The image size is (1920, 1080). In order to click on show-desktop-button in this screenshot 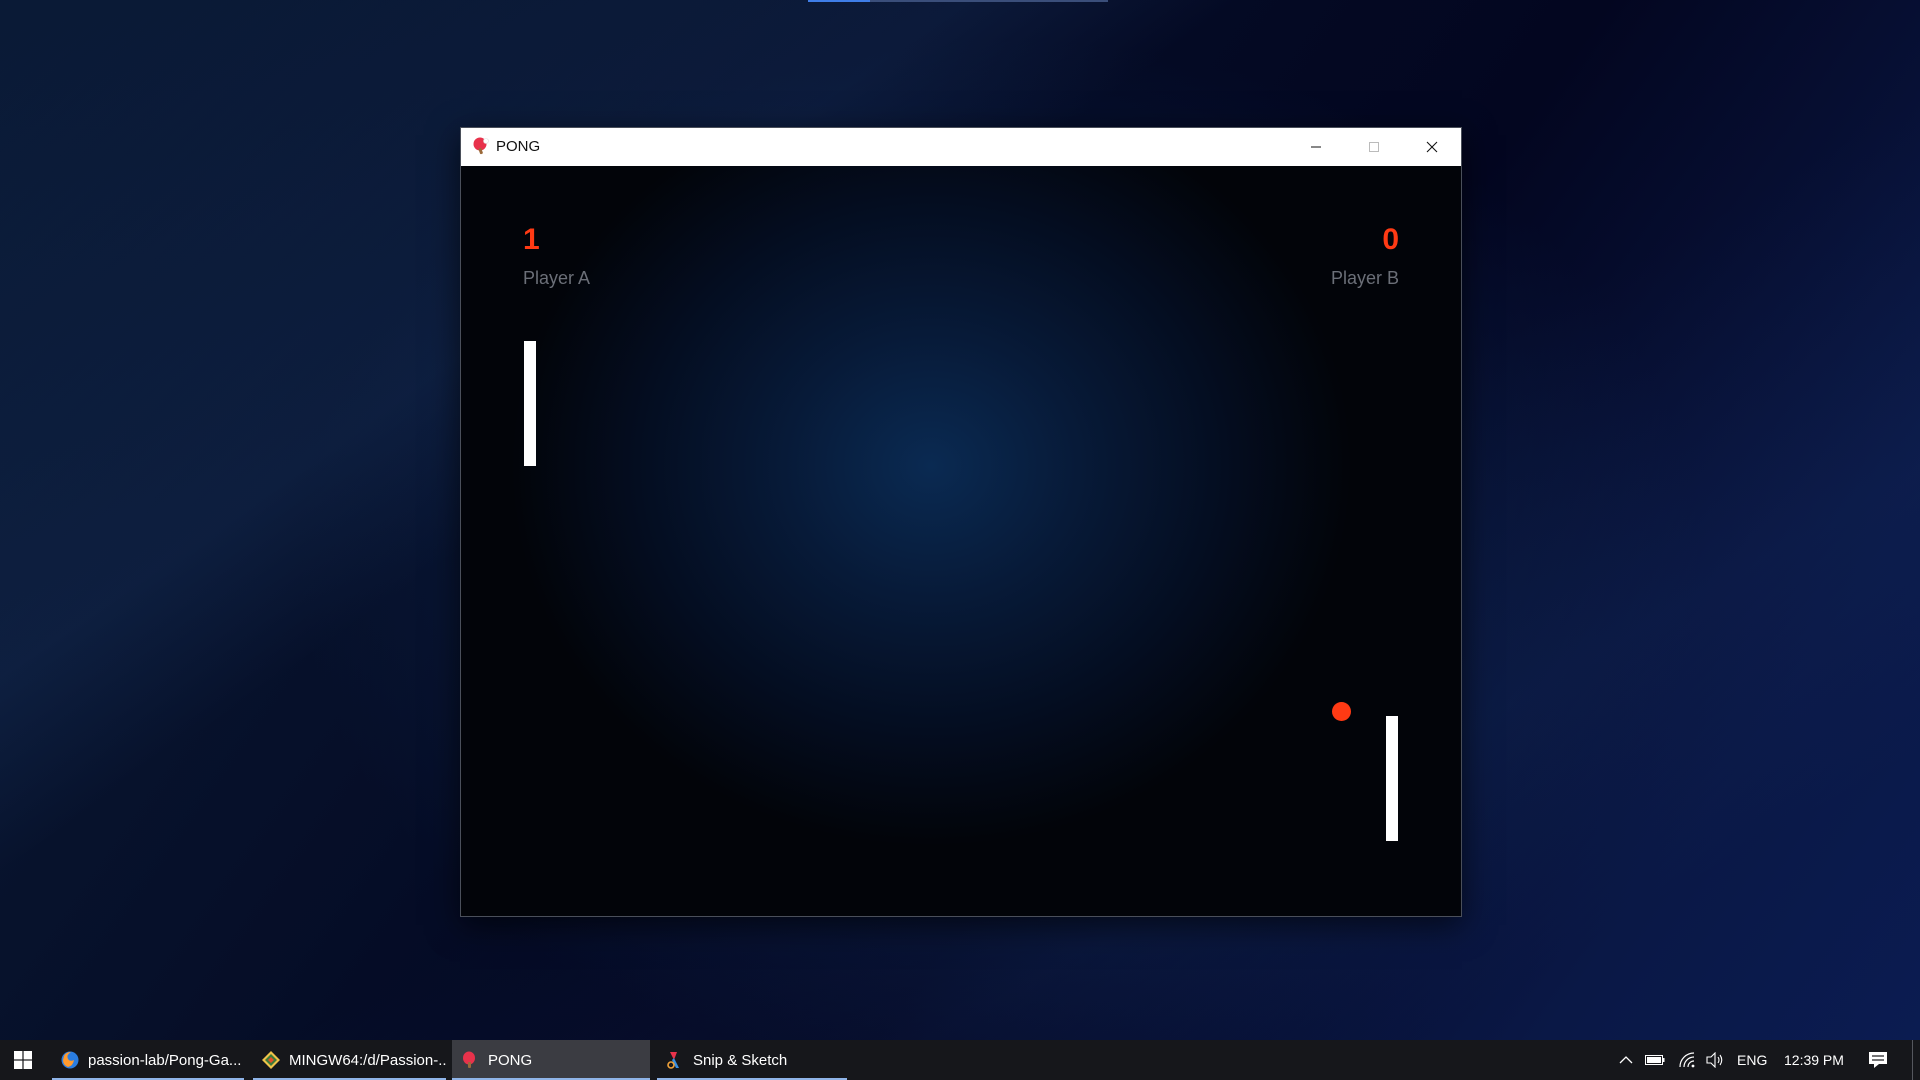, I will do `click(1916, 1060)`.